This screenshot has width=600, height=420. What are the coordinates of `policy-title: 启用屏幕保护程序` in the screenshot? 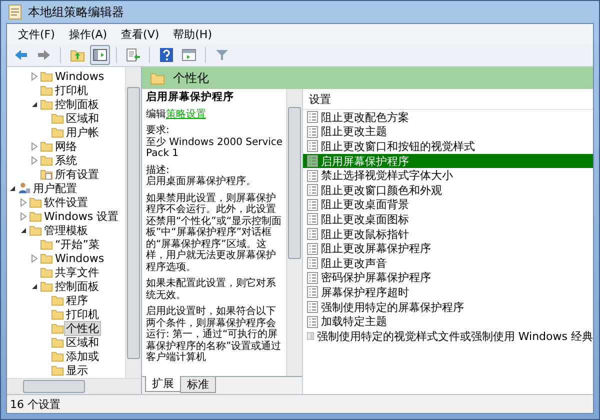 It's located at (190, 98).